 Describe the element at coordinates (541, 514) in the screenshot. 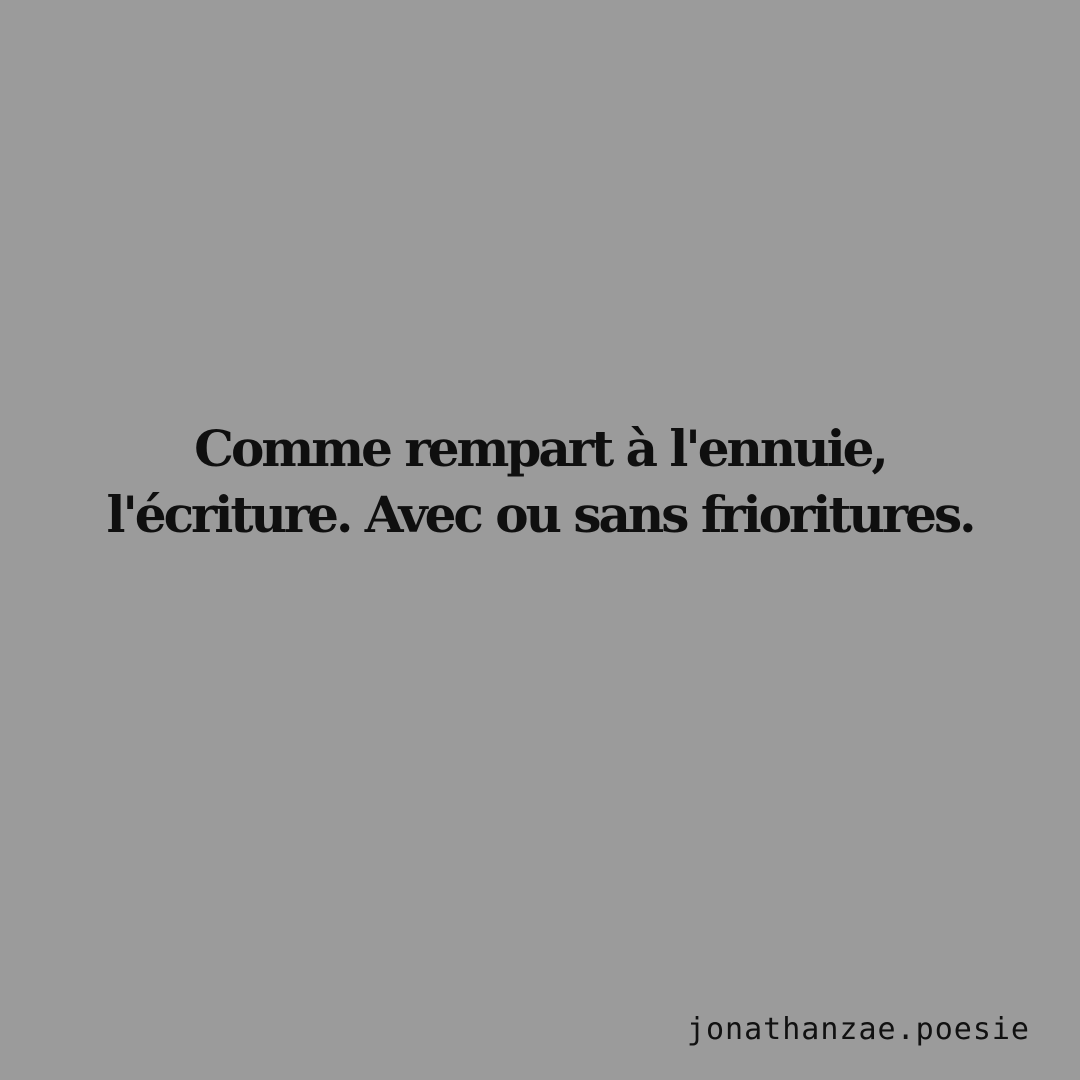

I see `quote-line-2: l'écriture. Avec ou sans frioritures.` at that location.